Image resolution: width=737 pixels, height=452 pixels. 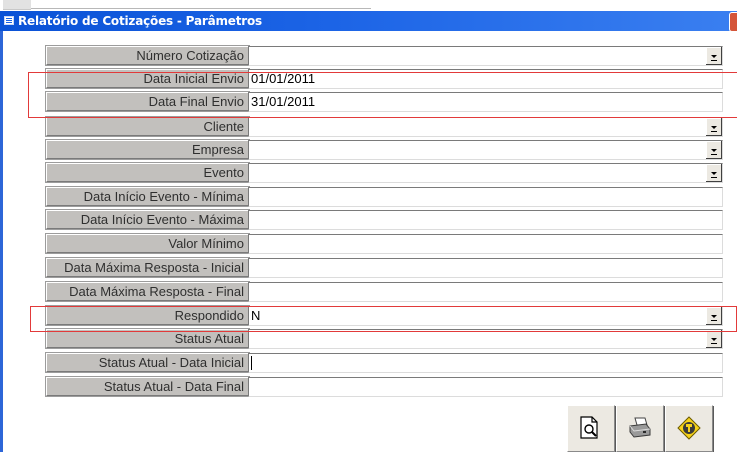 I want to click on label-status-atual-data-inicial: Status Atual - Data Inicial, so click(x=147, y=362).